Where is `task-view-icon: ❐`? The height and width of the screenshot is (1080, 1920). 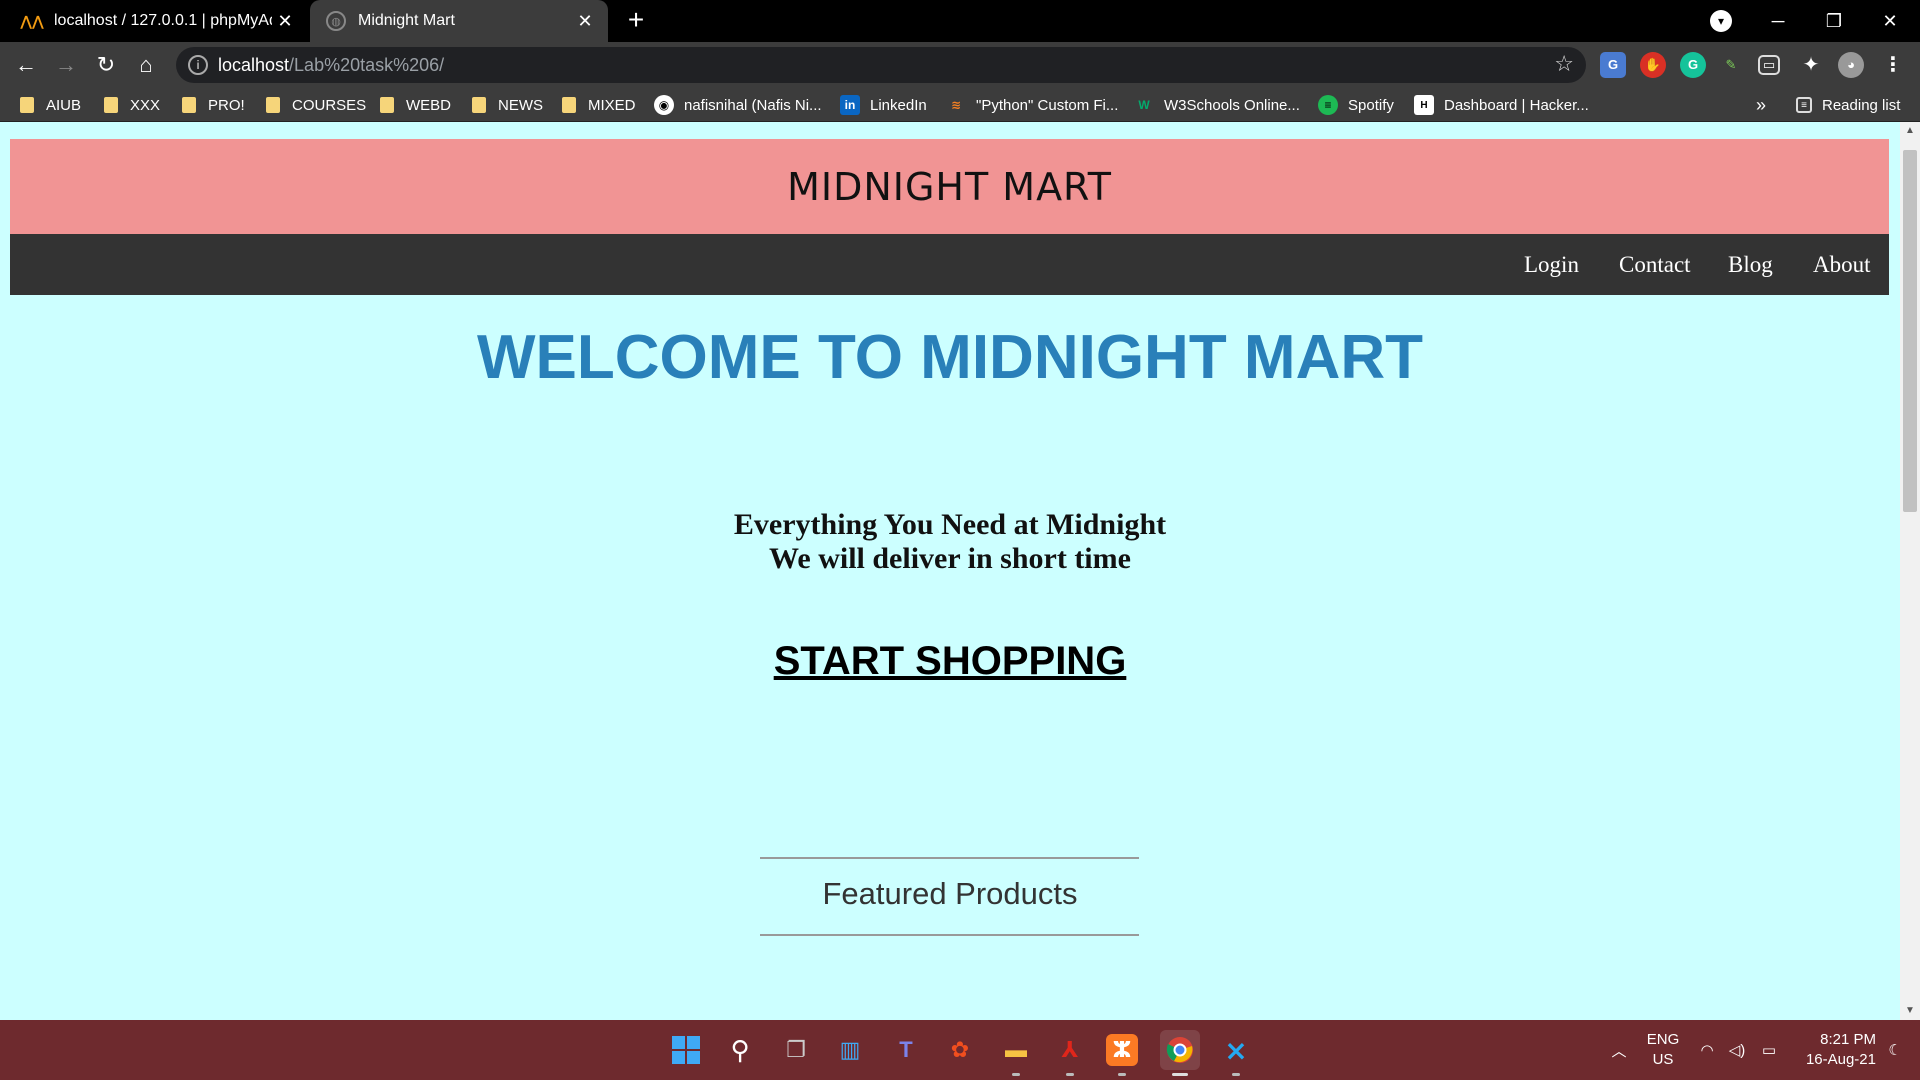 task-view-icon: ❐ is located at coordinates (796, 1050).